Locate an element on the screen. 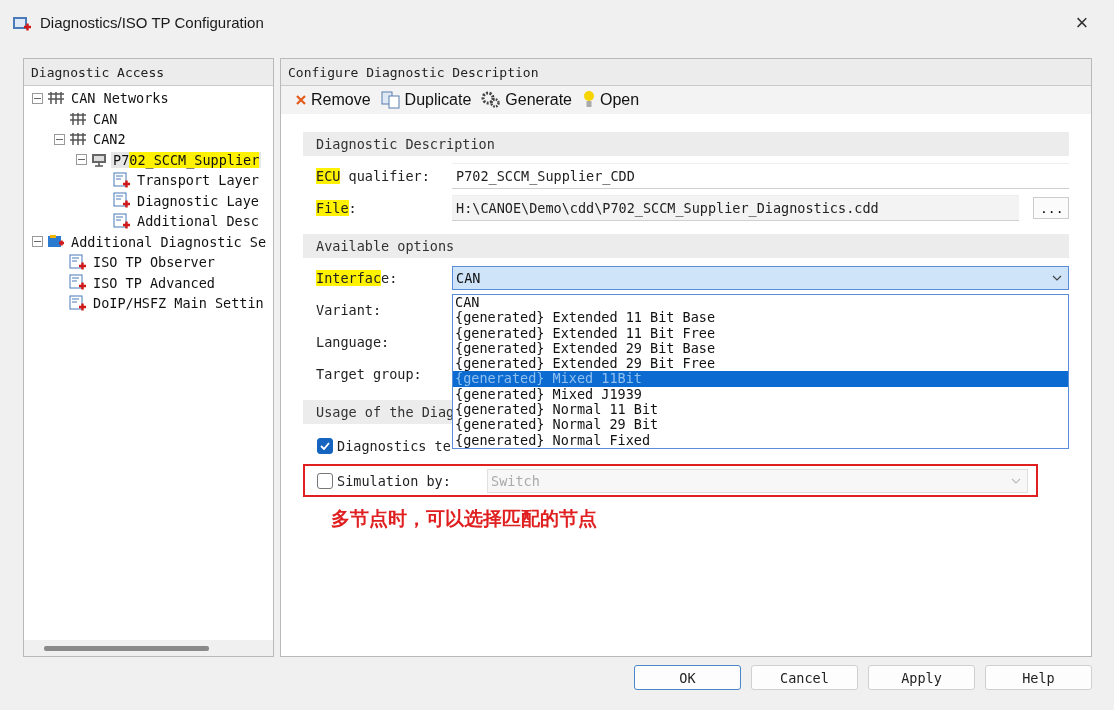  scrollbar-thumb is located at coordinates (126, 648).